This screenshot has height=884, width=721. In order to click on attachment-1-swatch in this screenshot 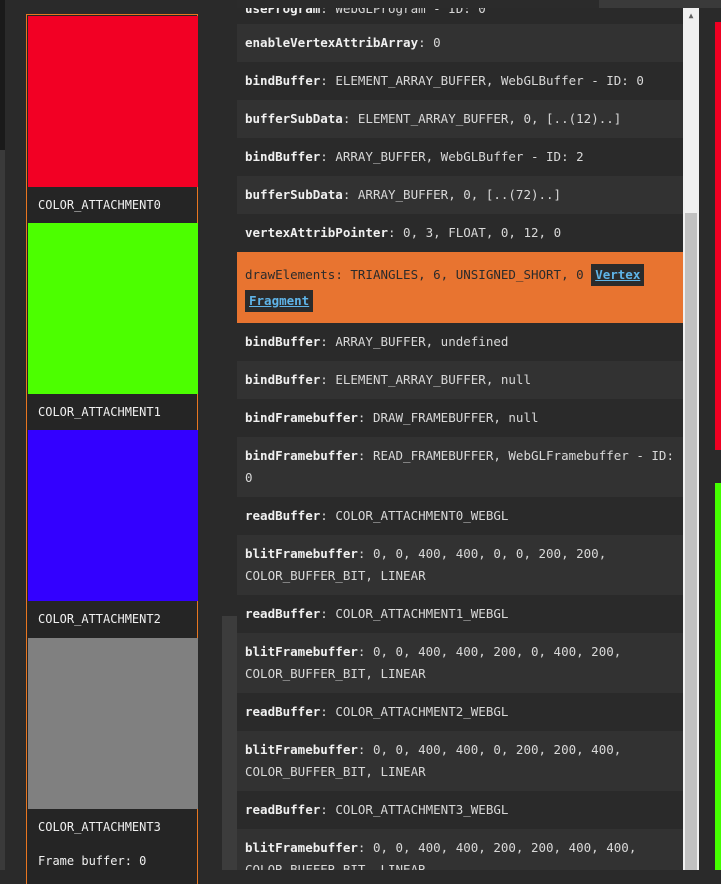, I will do `click(113, 308)`.